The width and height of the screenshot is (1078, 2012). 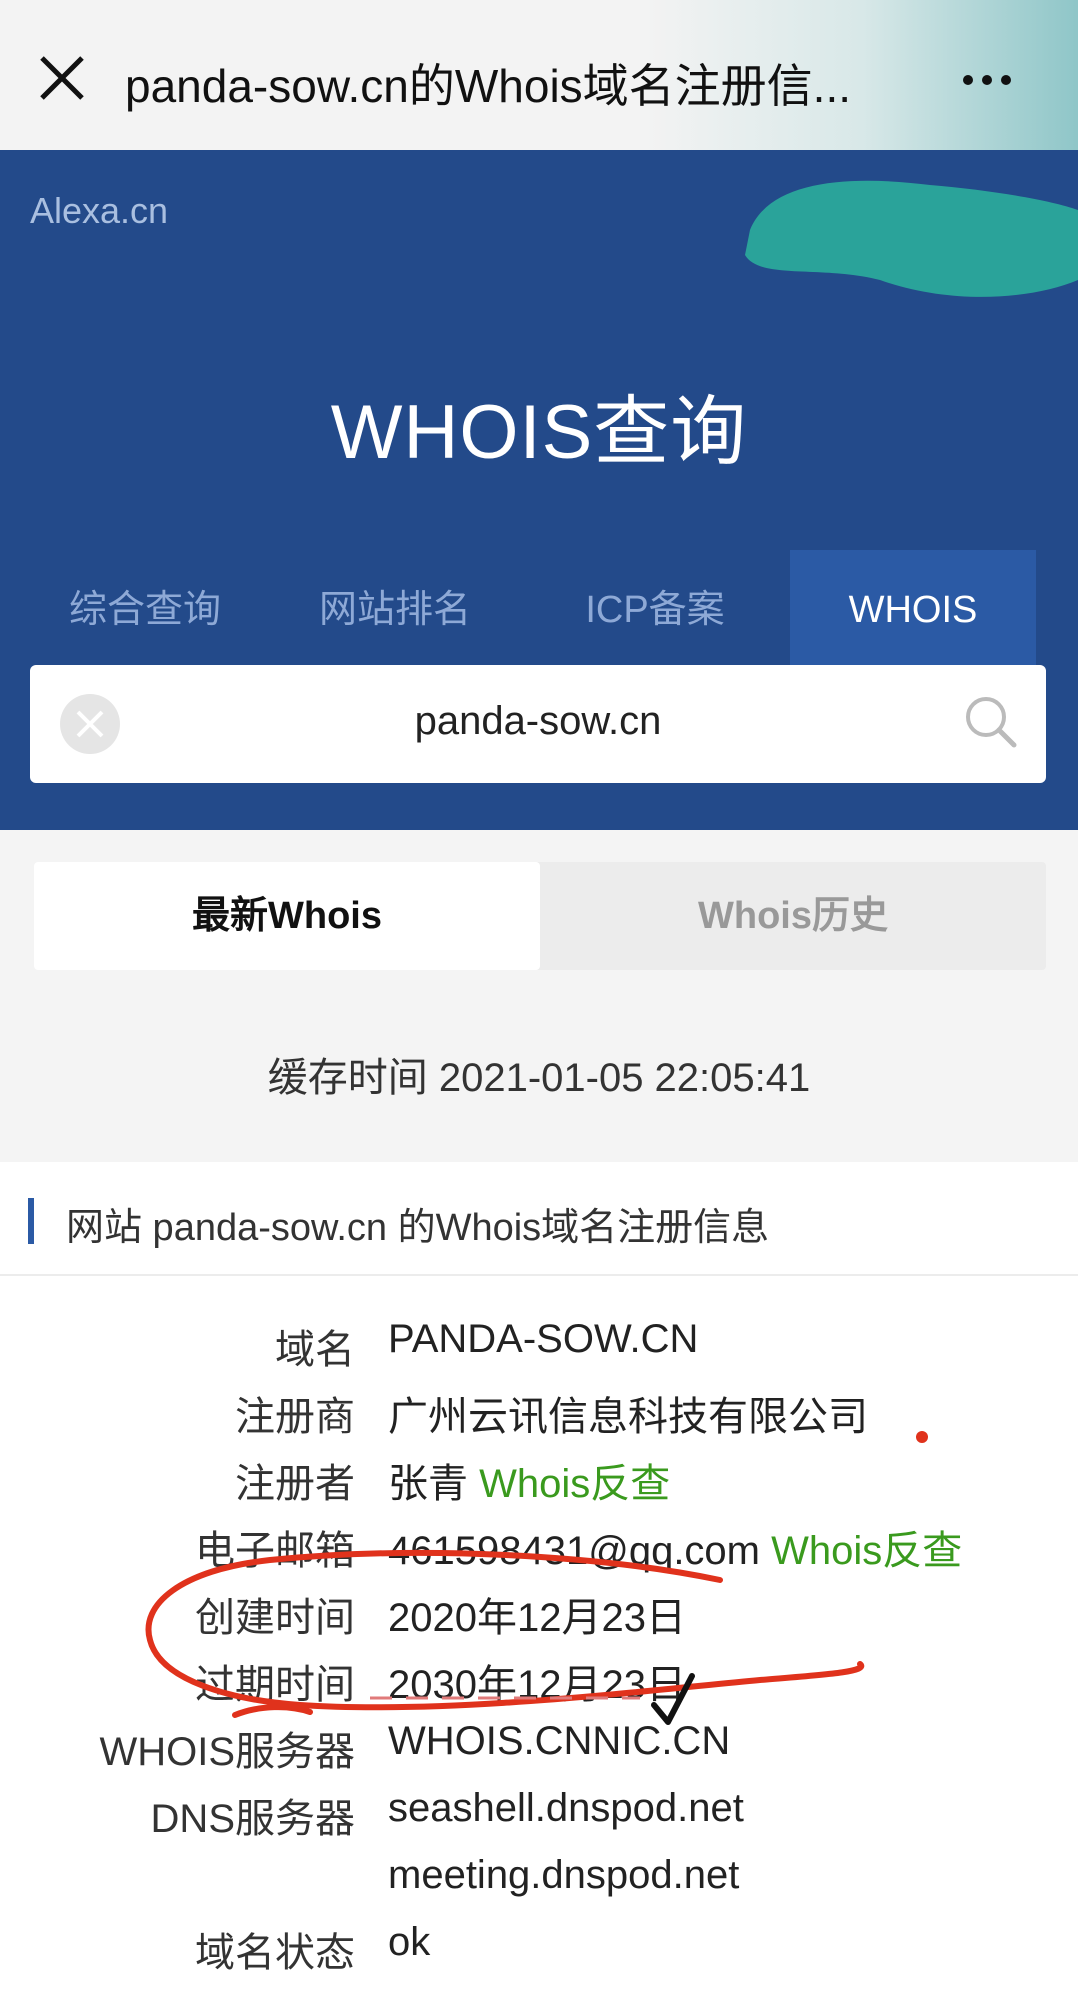 What do you see at coordinates (566, 1808) in the screenshot?
I see `value-dns-1: seashell.dnspod.net` at bounding box center [566, 1808].